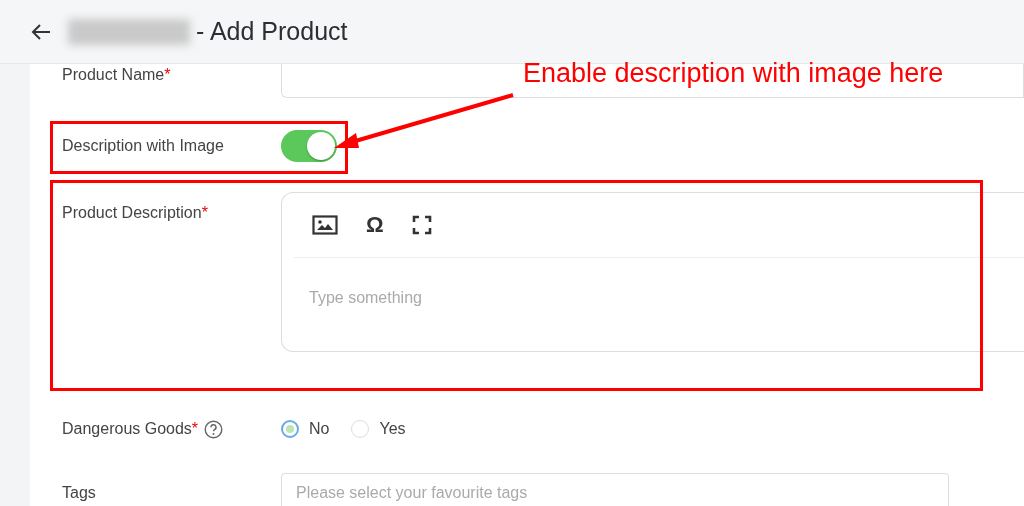 The width and height of the screenshot is (1024, 506). I want to click on annotation-text: Enable description with image here, so click(733, 73).